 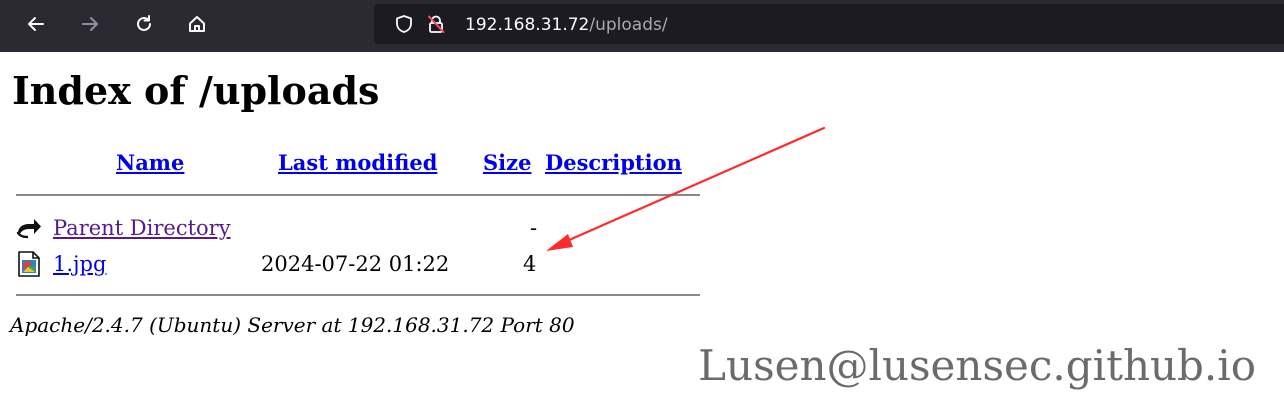 What do you see at coordinates (559, 242) in the screenshot?
I see `annotation-arrow-head` at bounding box center [559, 242].